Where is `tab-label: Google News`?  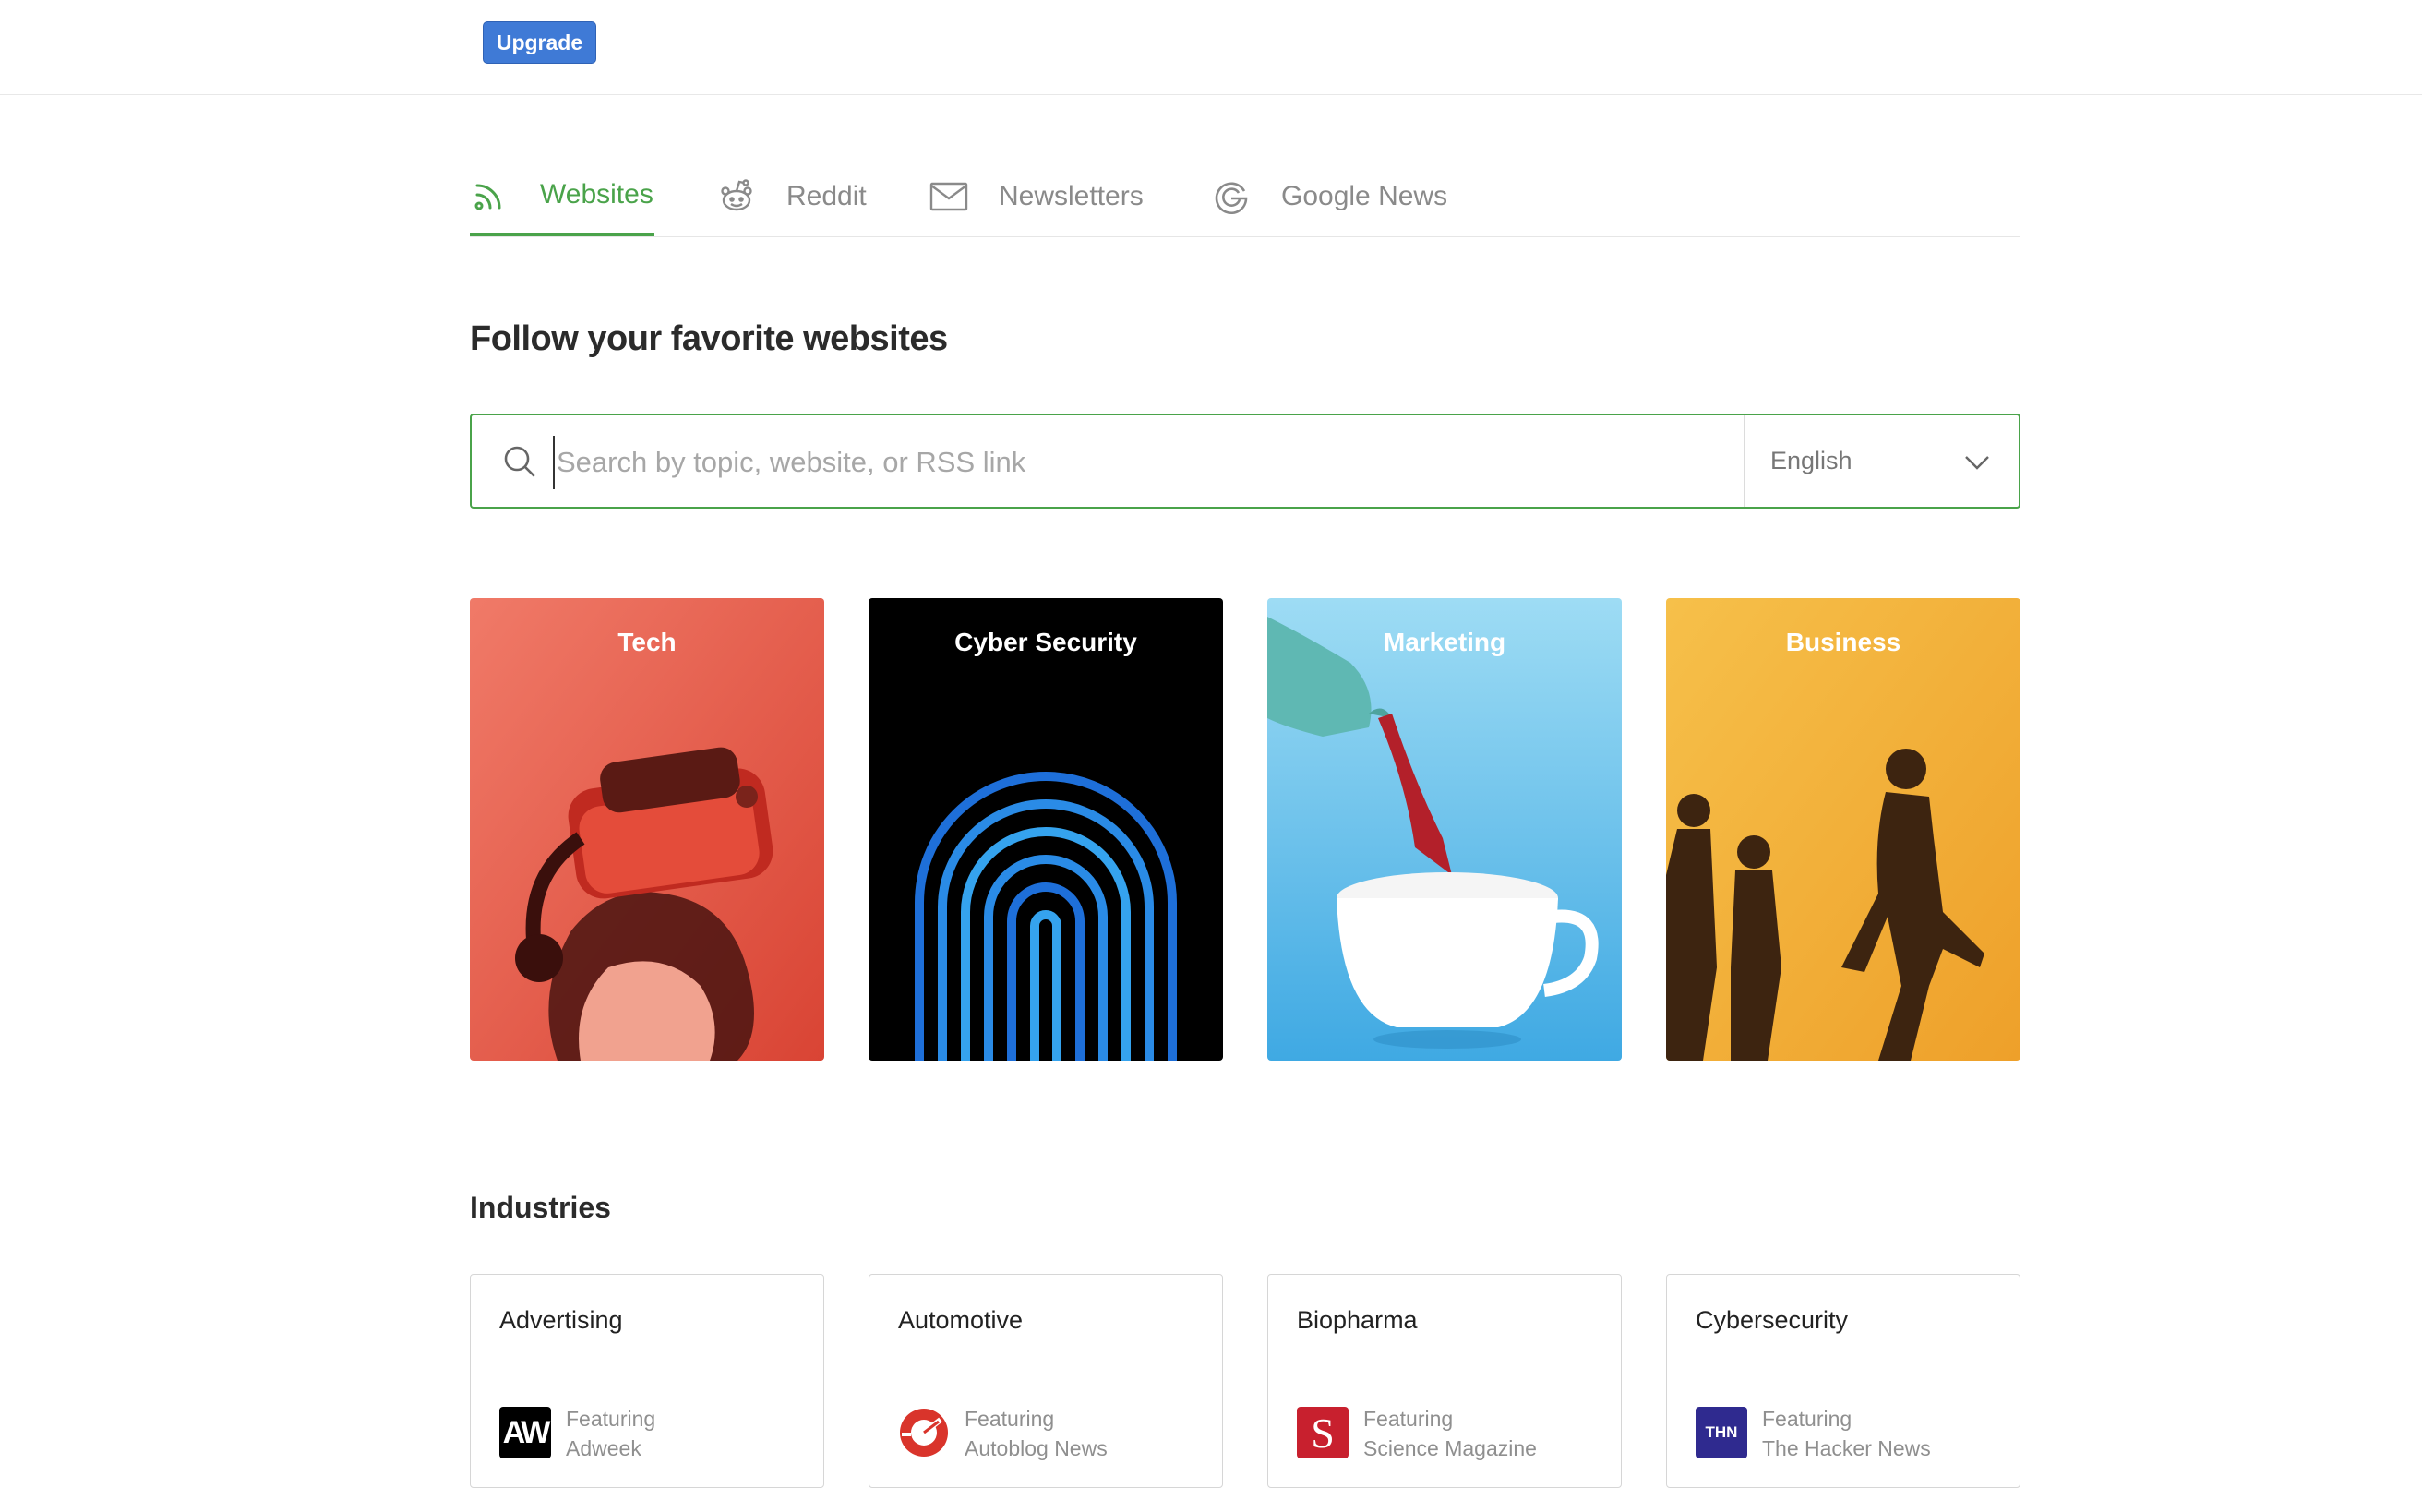
tab-label: Google News is located at coordinates (1364, 196).